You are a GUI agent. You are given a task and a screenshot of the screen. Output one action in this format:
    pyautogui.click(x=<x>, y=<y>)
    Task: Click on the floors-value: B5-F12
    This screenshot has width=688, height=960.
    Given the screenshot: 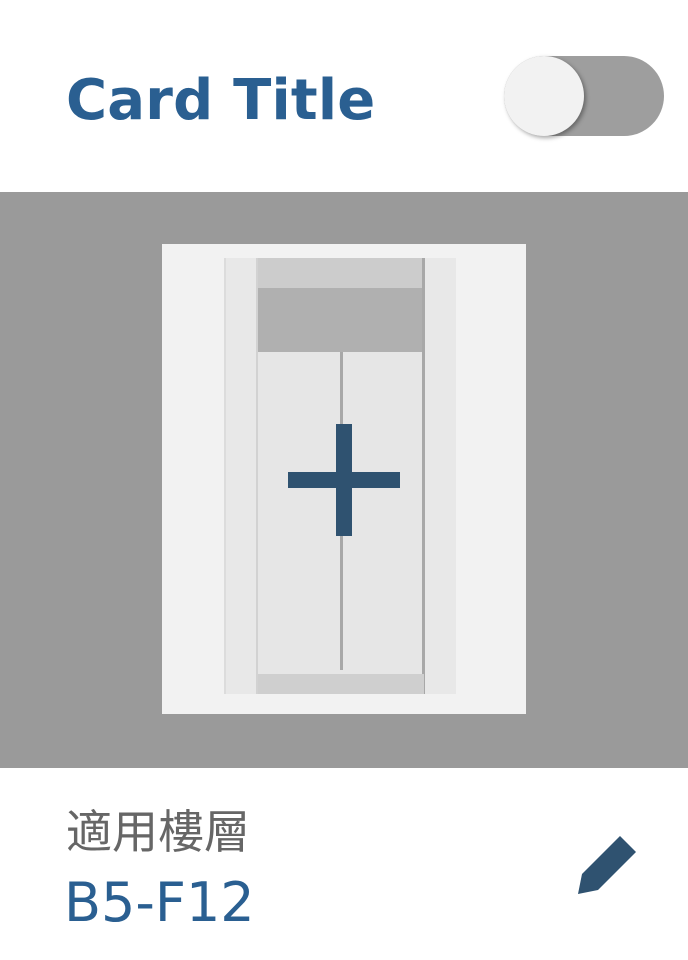 What is the action you would take?
    pyautogui.click(x=159, y=902)
    